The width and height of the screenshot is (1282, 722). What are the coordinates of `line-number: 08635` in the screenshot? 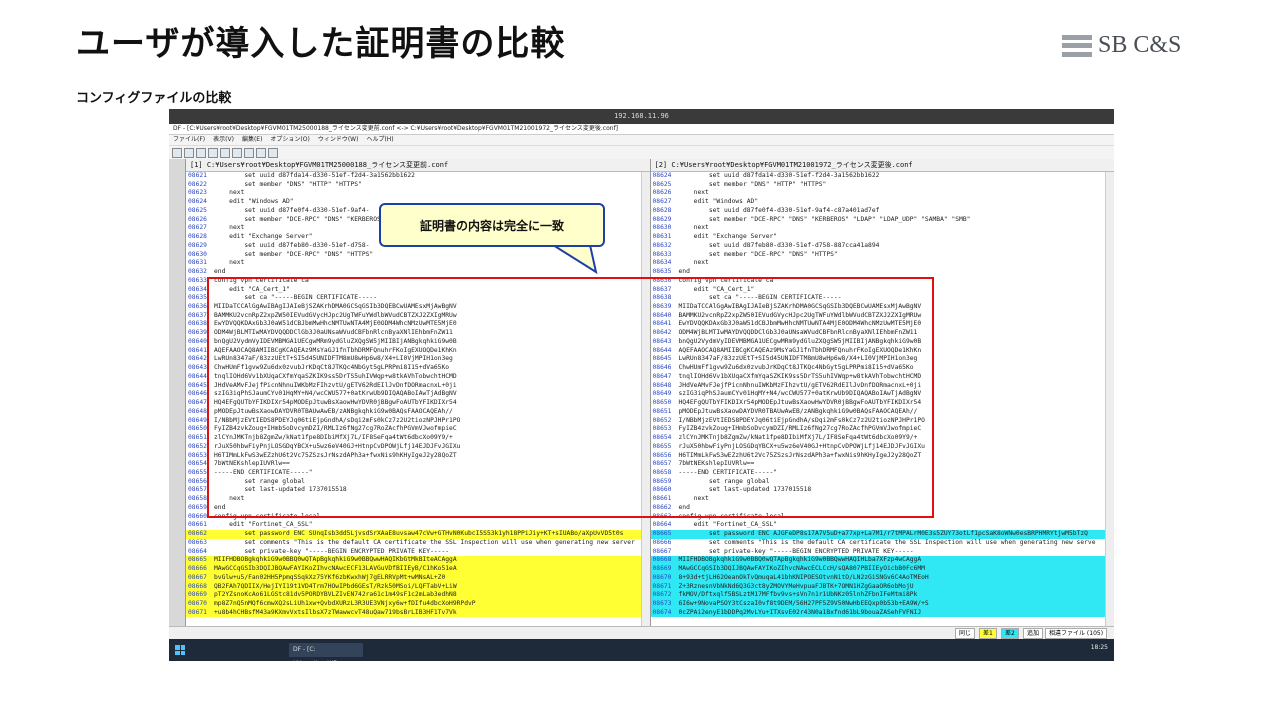 It's located at (662, 272).